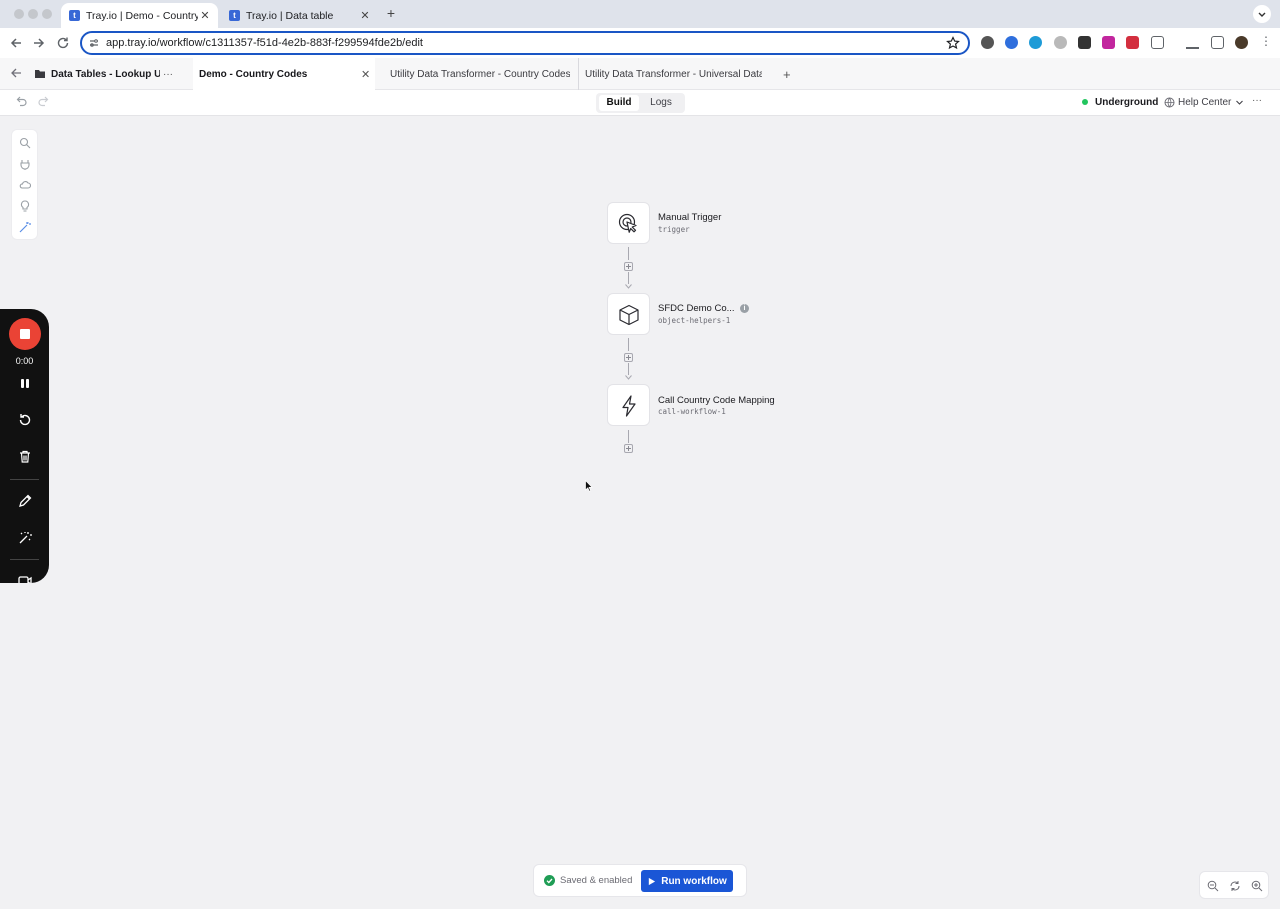 This screenshot has height=909, width=1280. I want to click on workflow-tab-label: Data Tables - Lookup Use, so click(105, 74).